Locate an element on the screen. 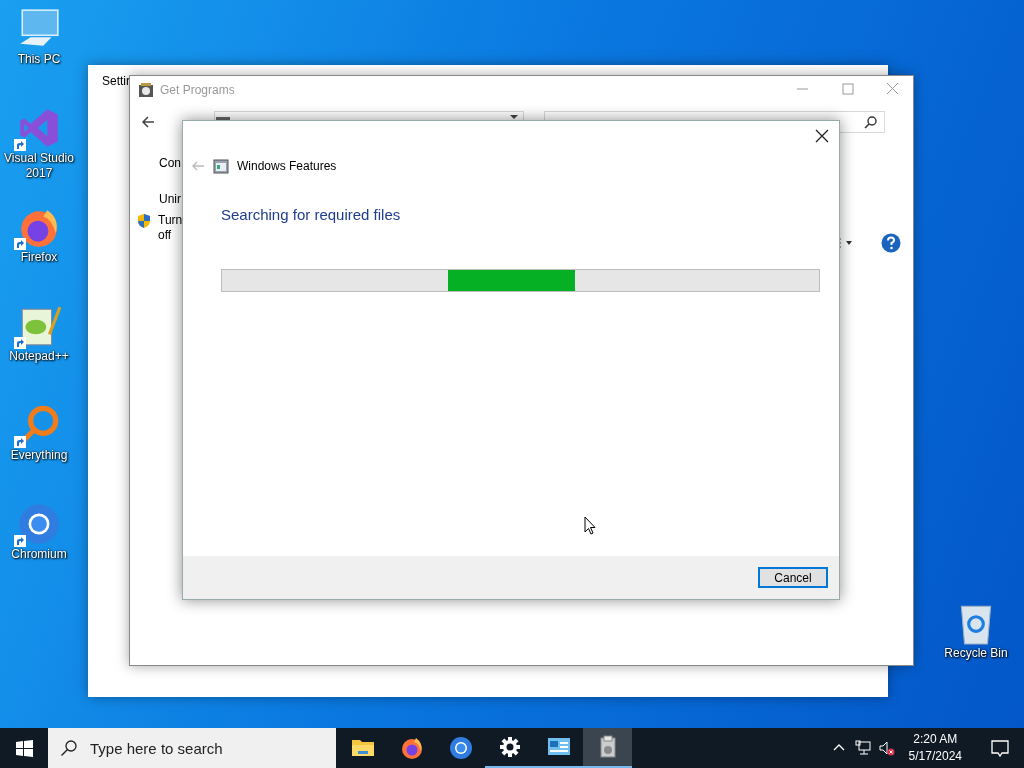 The width and height of the screenshot is (1024, 768). taskbar-search-field: Type here to search is located at coordinates (192, 748).